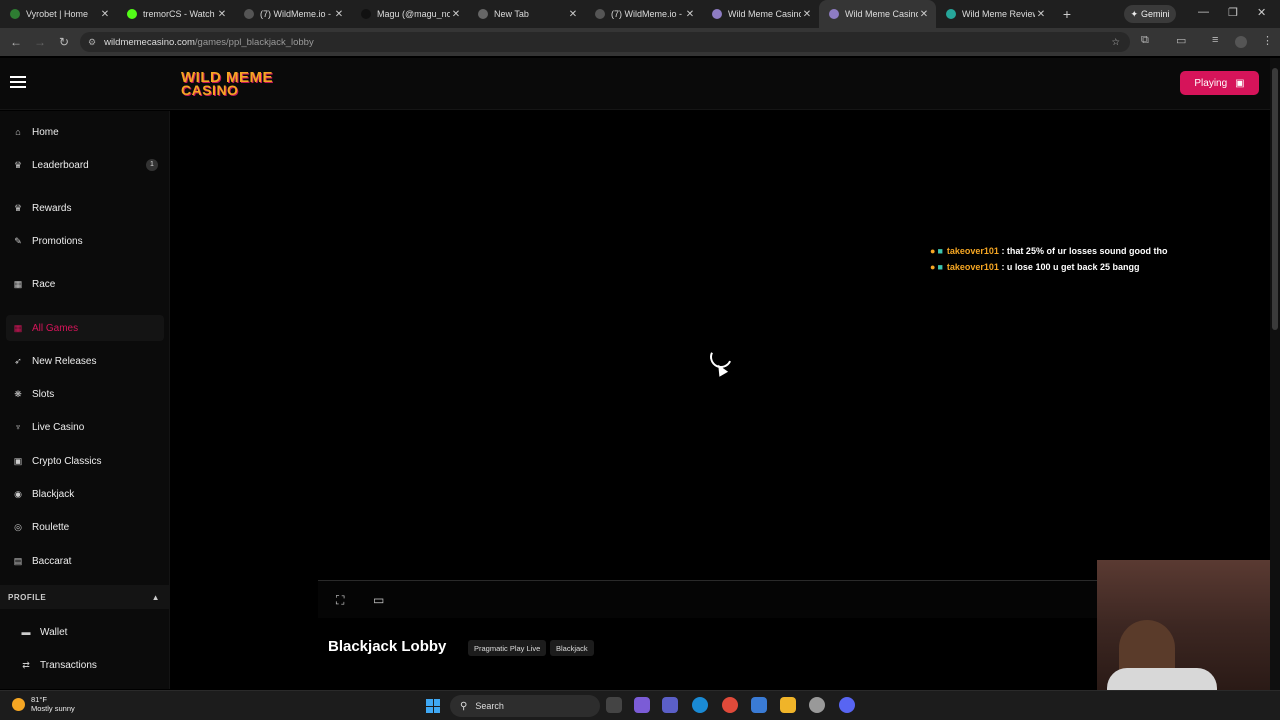  I want to click on page-scrollbar, so click(1275, 374).